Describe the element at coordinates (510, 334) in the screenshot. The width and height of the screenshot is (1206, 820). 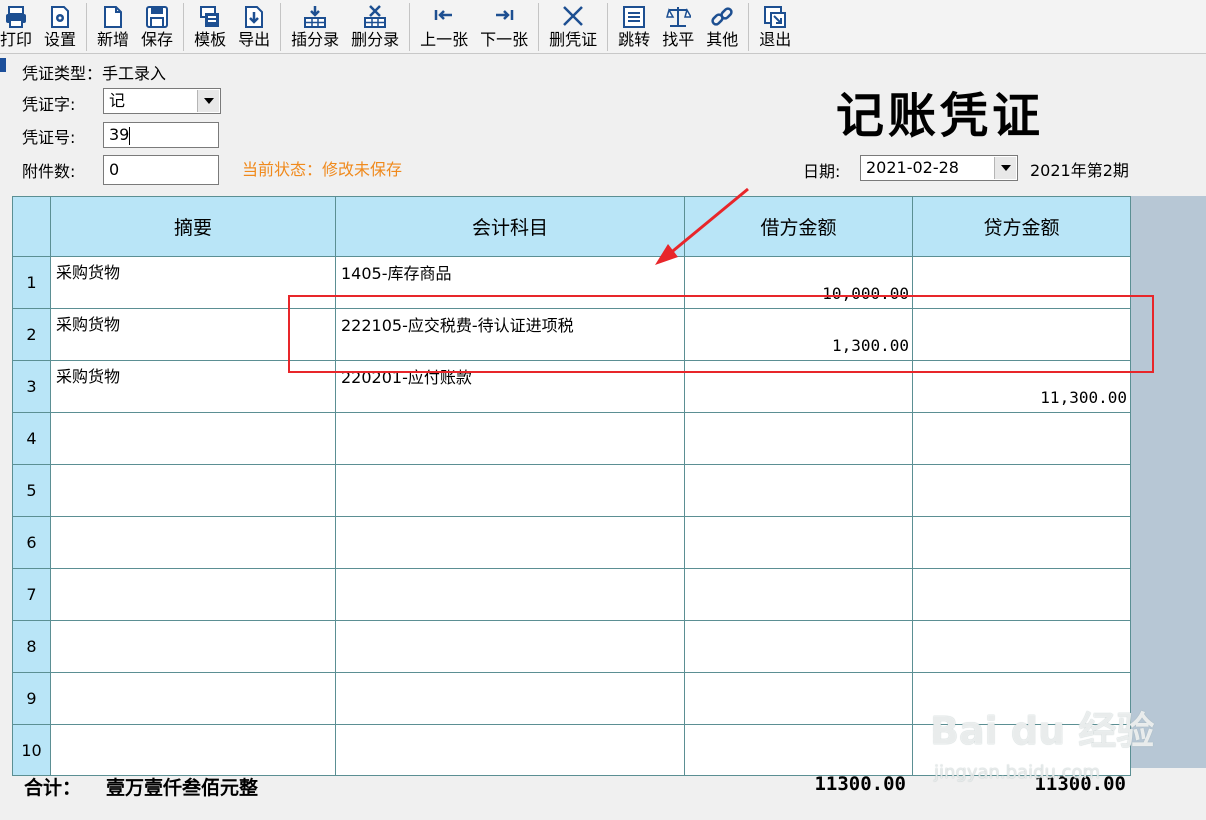
I see `account-cell: 222105-应交税费-待认证进项税` at that location.